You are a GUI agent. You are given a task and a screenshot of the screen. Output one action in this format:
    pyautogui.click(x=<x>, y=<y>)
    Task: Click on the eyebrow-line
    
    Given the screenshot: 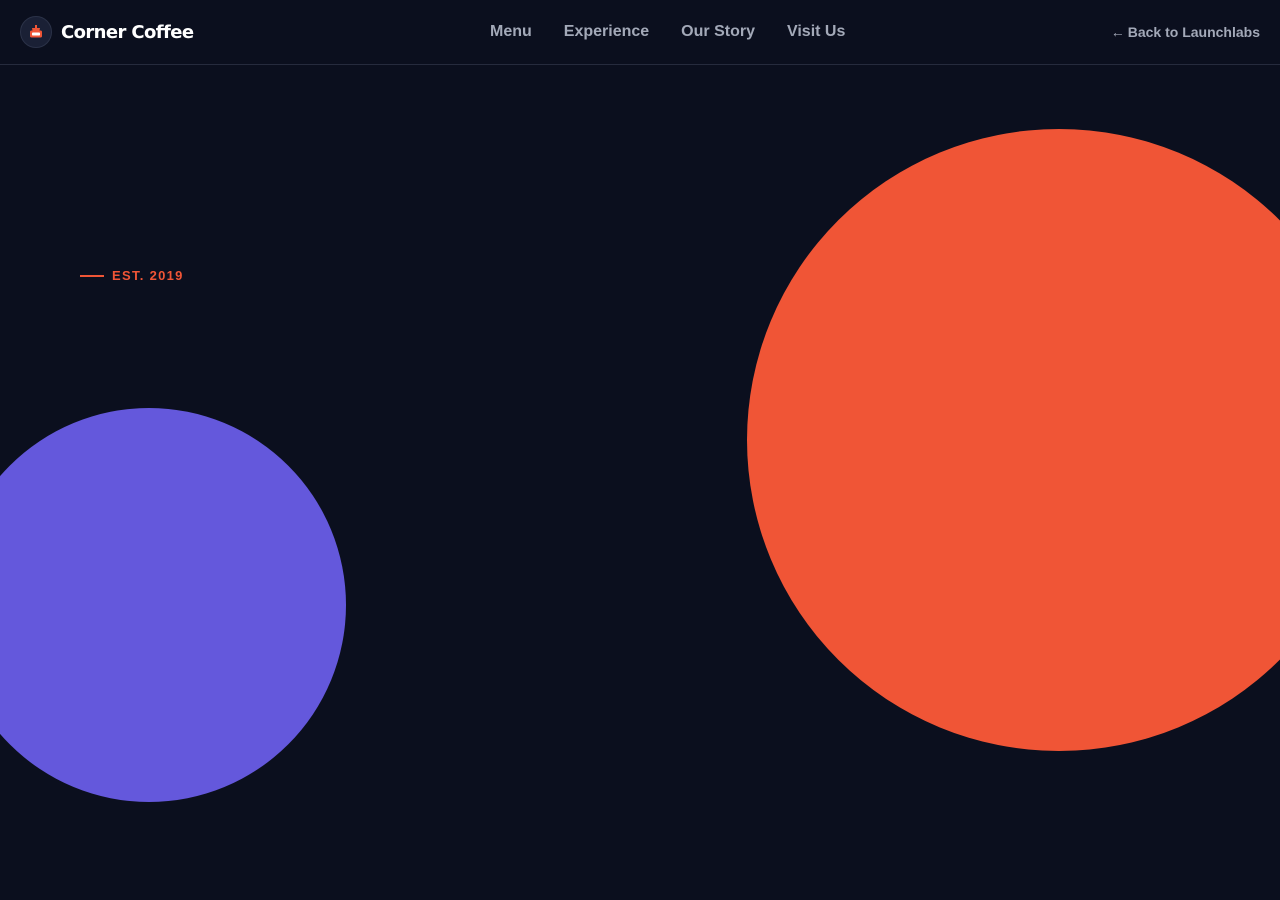 What is the action you would take?
    pyautogui.click(x=92, y=275)
    